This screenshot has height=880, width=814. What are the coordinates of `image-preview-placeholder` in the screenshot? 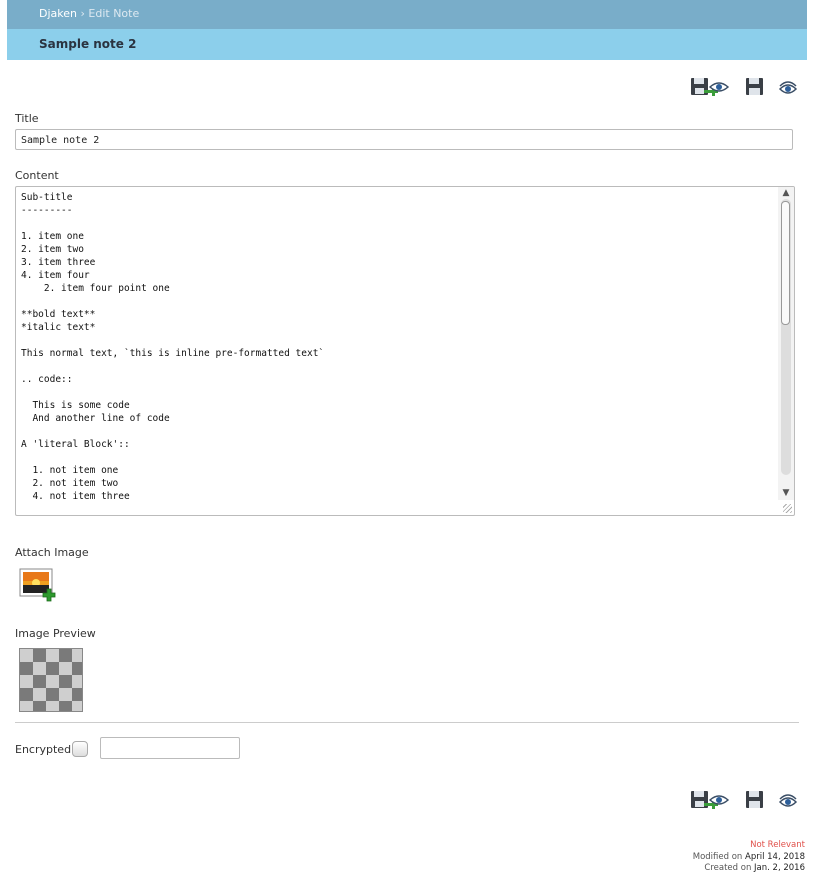 It's located at (51, 680).